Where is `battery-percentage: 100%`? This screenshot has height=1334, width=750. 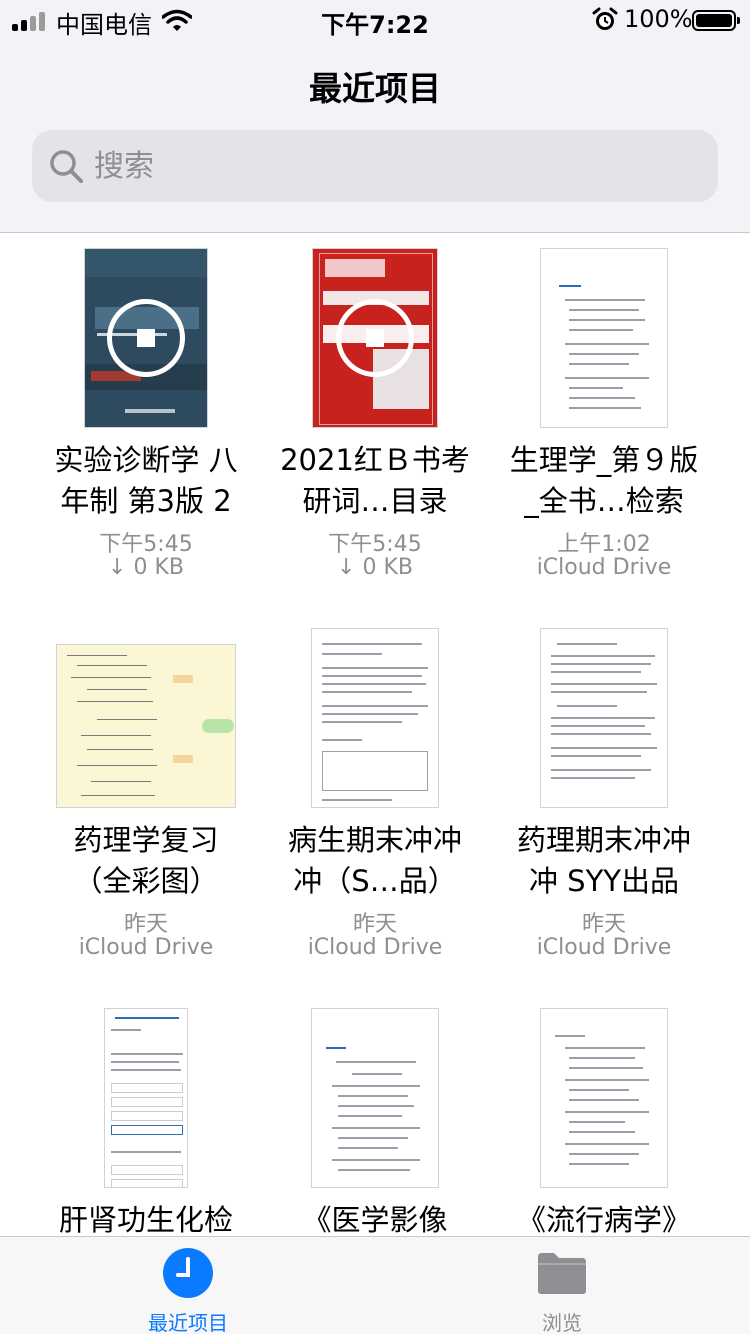 battery-percentage: 100% is located at coordinates (658, 19).